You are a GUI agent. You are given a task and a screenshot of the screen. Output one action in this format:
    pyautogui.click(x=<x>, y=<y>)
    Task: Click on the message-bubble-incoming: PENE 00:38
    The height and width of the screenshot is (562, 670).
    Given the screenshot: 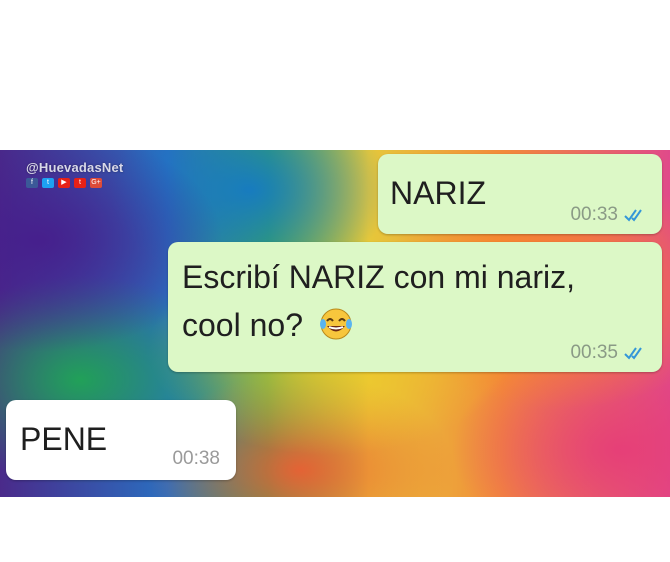 What is the action you would take?
    pyautogui.click(x=121, y=440)
    